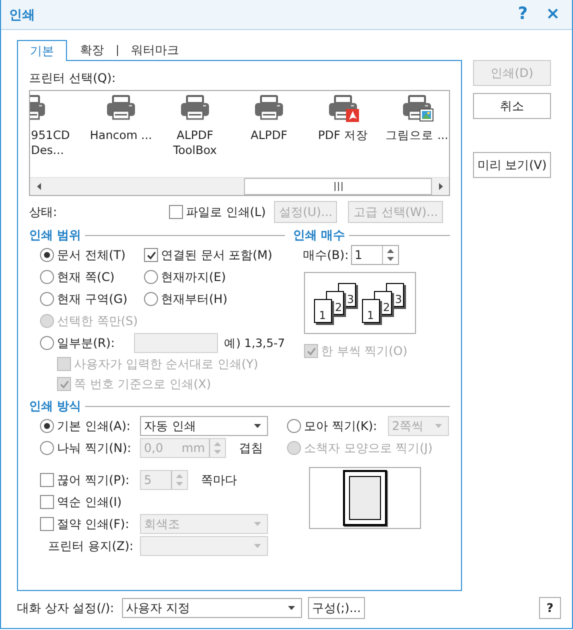  What do you see at coordinates (22, 15) in the screenshot?
I see `window-title: 인쇄` at bounding box center [22, 15].